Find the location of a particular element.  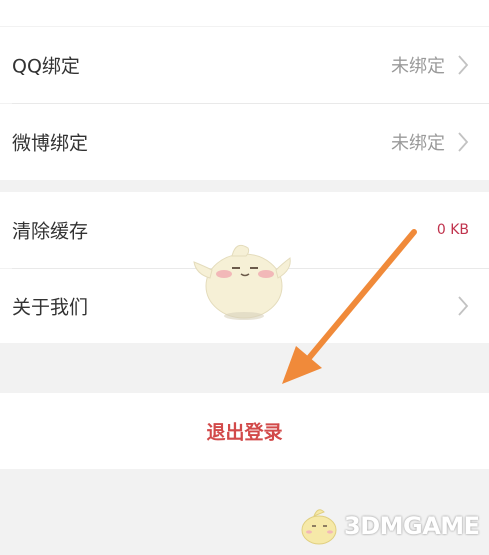

watermark: 3DMGAME is located at coordinates (391, 526).